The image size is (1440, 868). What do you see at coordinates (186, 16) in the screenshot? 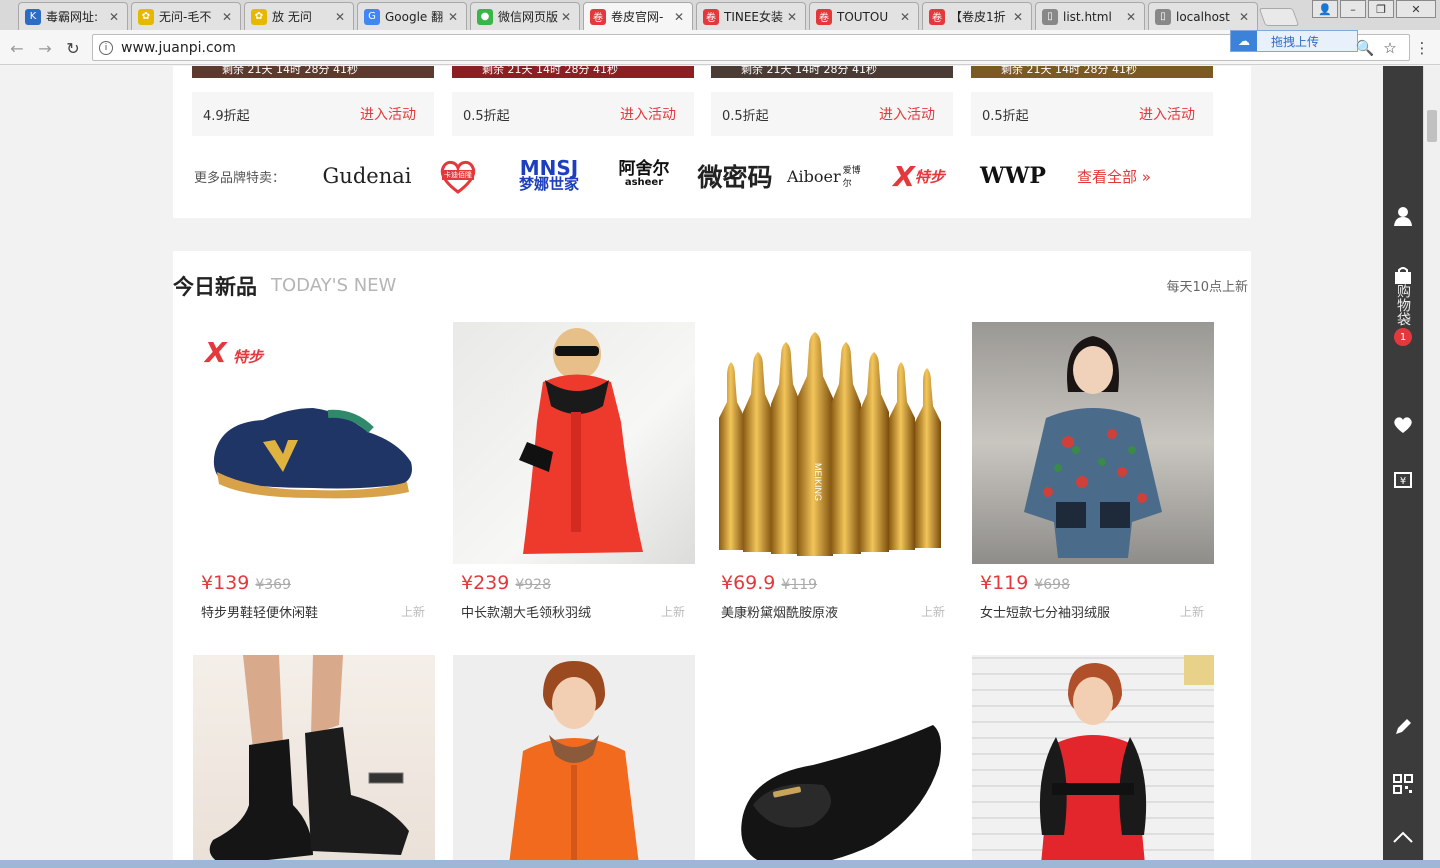
I see `tab-wuwen-1: ✿ 无问-毛不 ✕` at bounding box center [186, 16].